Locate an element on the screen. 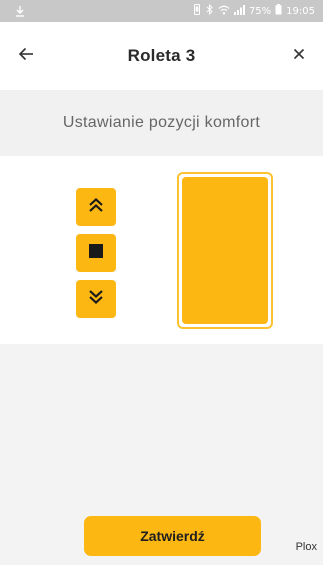 This screenshot has height=565, width=323. double-chevron-down-icon is located at coordinates (96, 299).